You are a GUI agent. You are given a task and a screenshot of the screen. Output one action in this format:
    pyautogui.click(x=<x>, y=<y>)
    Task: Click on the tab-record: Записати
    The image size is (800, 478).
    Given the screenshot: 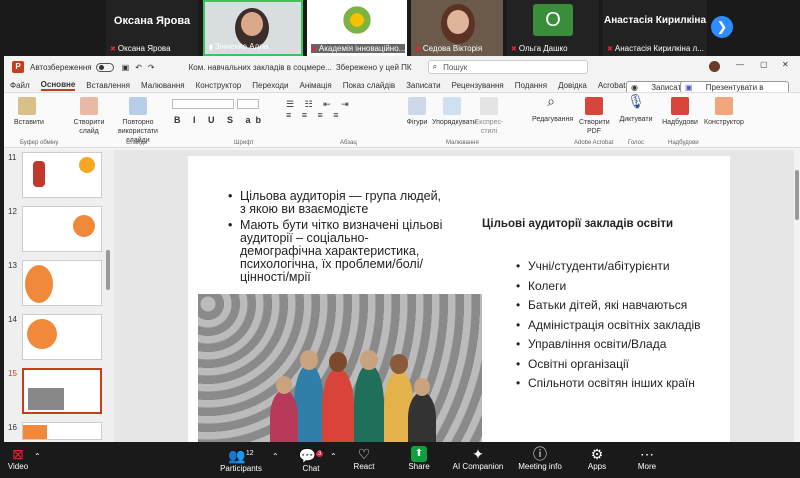 What is the action you would take?
    pyautogui.click(x=423, y=85)
    